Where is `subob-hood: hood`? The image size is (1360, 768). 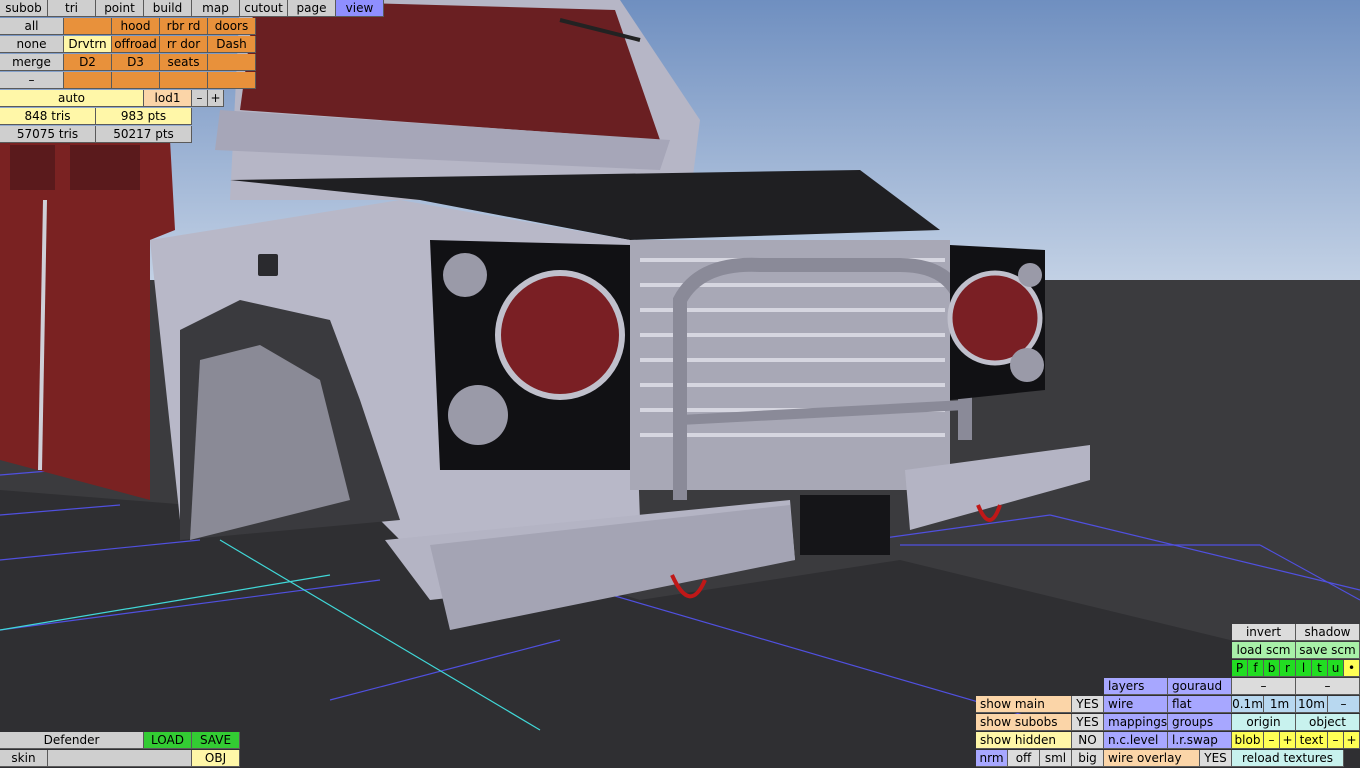 subob-hood: hood is located at coordinates (136, 26).